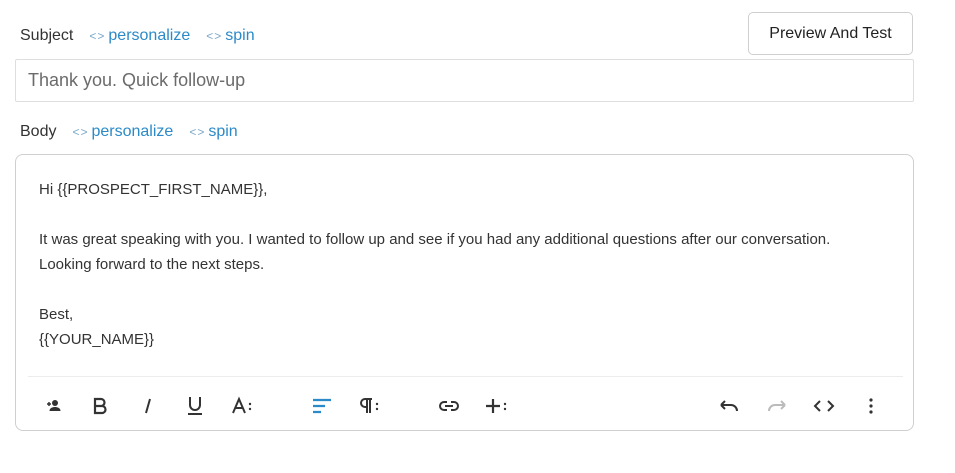 Image resolution: width=955 pixels, height=473 pixels. Describe the element at coordinates (871, 406) in the screenshot. I see `more-vertical-icon` at that location.